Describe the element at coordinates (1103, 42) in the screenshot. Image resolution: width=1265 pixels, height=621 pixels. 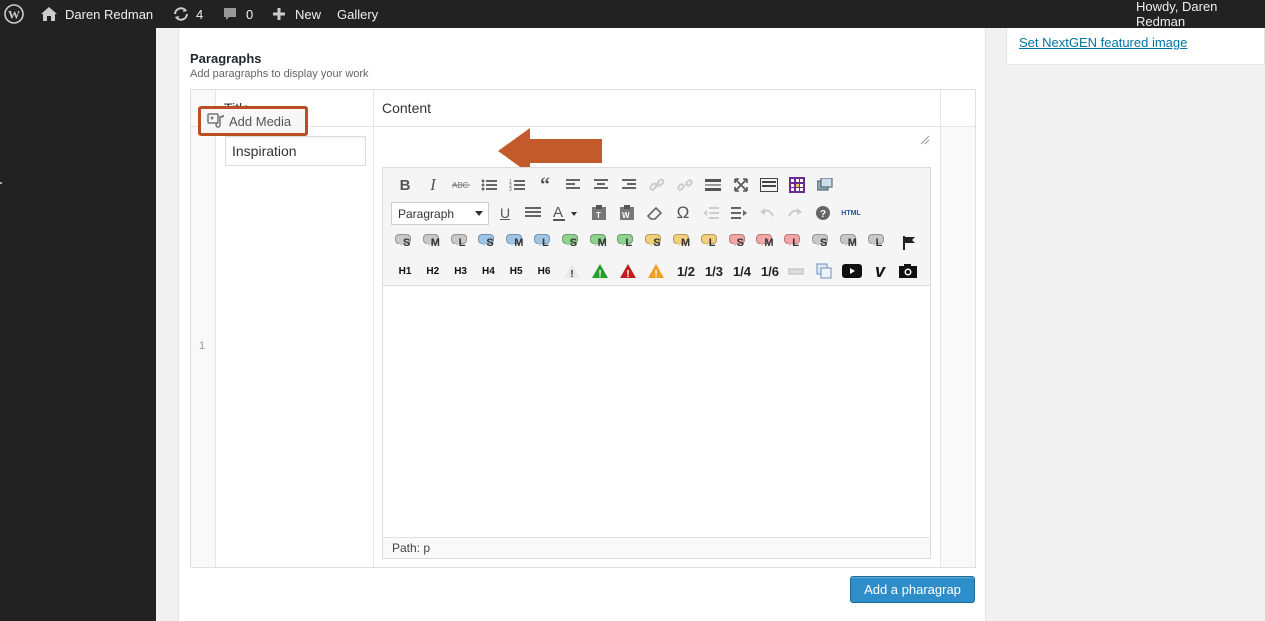
I see `set-nextgen-featured-image-link: Set NextGEN featured image` at that location.